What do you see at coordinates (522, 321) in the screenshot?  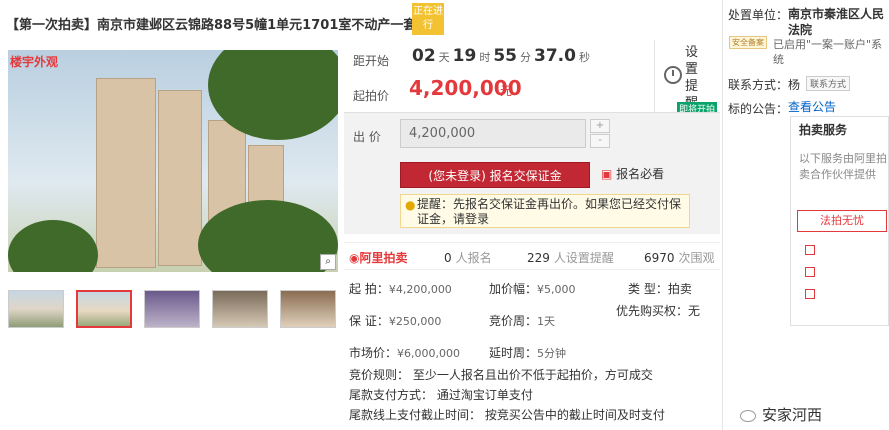 I see `cycle-info: 竞价周：1天` at bounding box center [522, 321].